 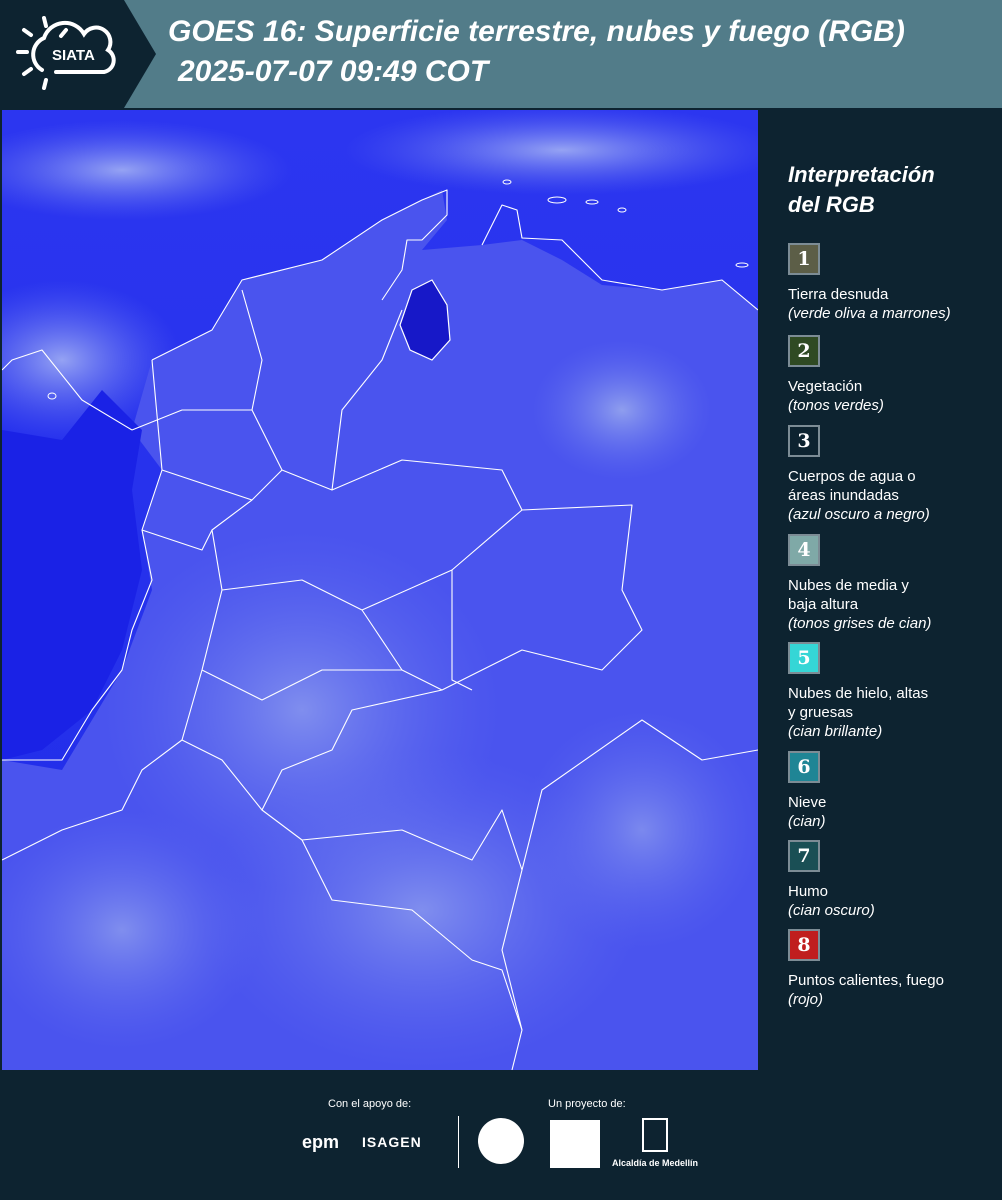 I want to click on legend-title: Interpretación del RGB, so click(x=890, y=190).